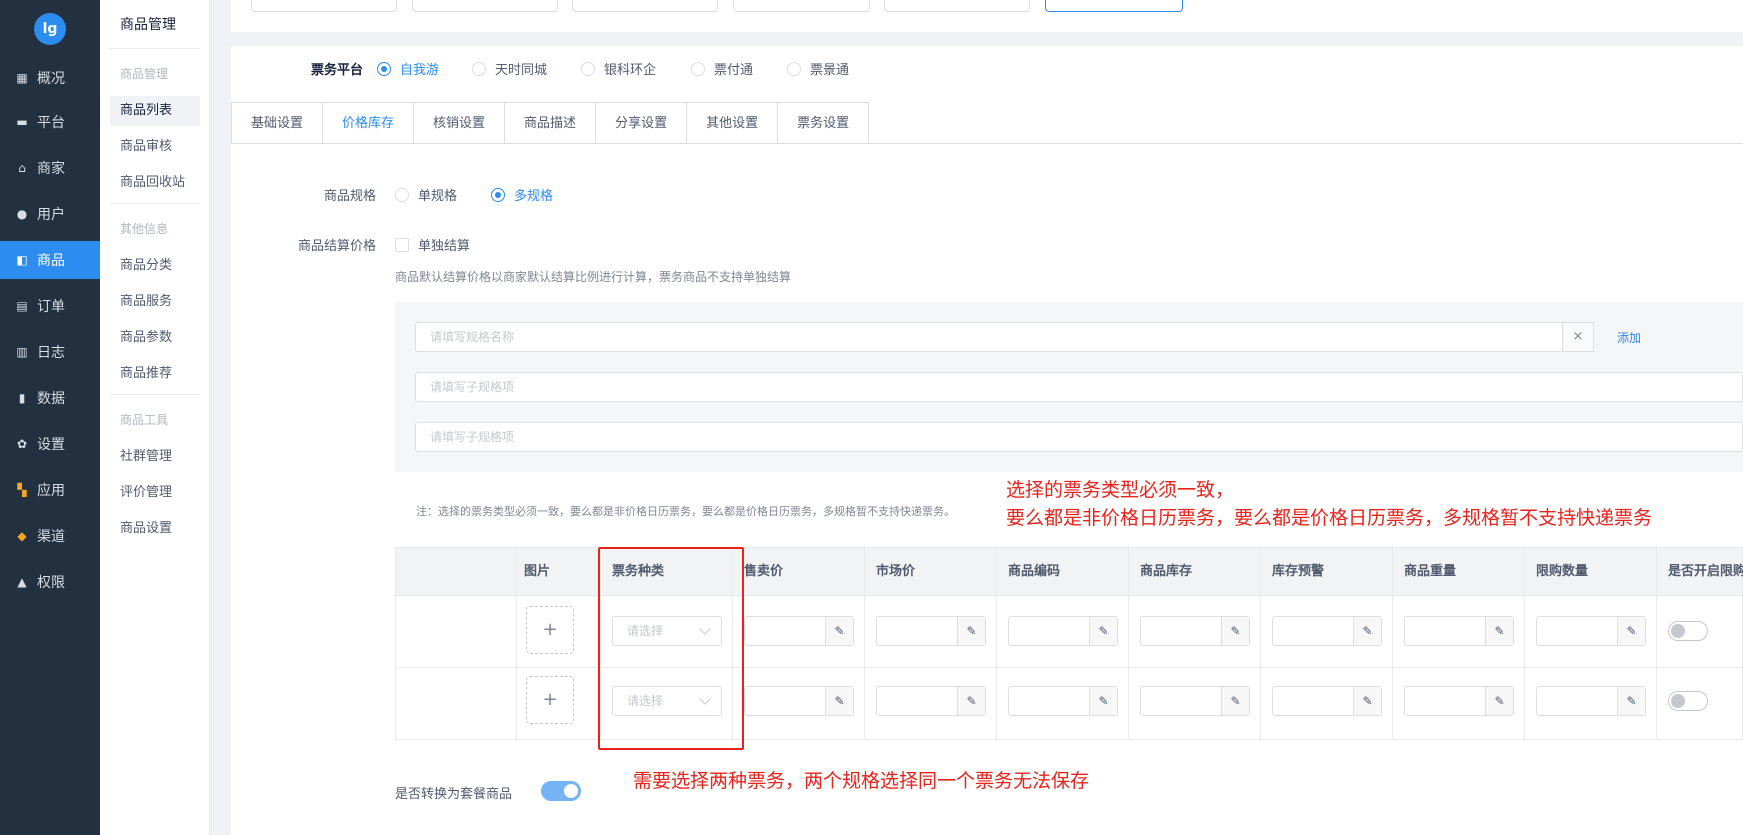 This screenshot has width=1743, height=835. Describe the element at coordinates (1114, 6) in the screenshot. I see `top-input-active` at that location.